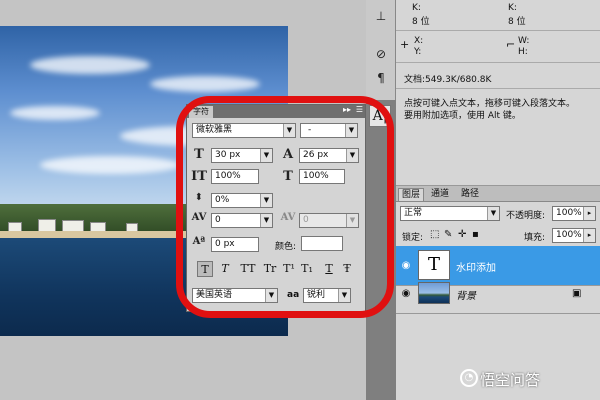  Describe the element at coordinates (199, 241) in the screenshot. I see `baseline-shift-icon: Aª` at that location.